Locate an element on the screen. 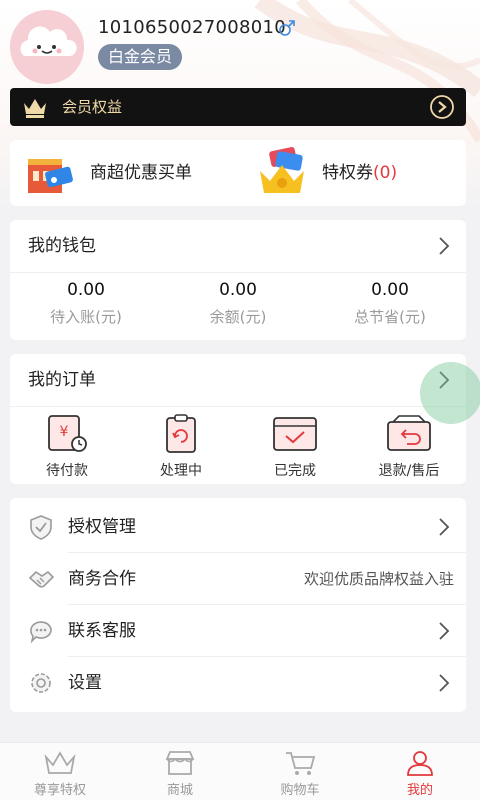 The width and height of the screenshot is (480, 800). touch-indicator is located at coordinates (450, 393).